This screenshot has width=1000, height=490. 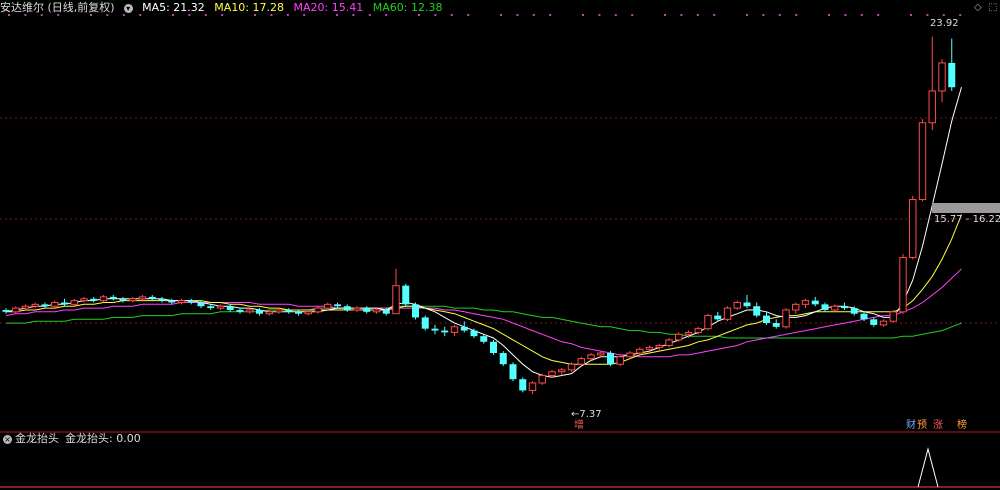 I want to click on chevron-down-icon: ▾, so click(x=128, y=8).